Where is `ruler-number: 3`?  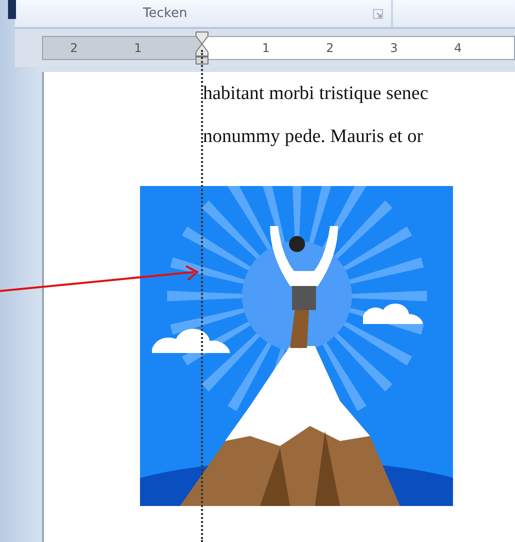
ruler-number: 3 is located at coordinates (394, 48).